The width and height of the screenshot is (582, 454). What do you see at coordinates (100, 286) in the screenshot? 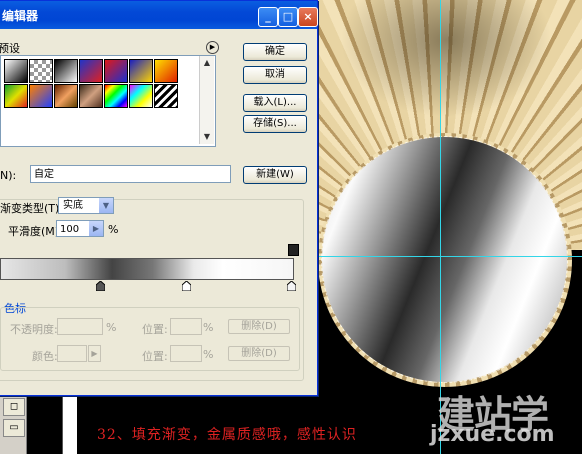
I see `color-stop-dark-icon` at bounding box center [100, 286].